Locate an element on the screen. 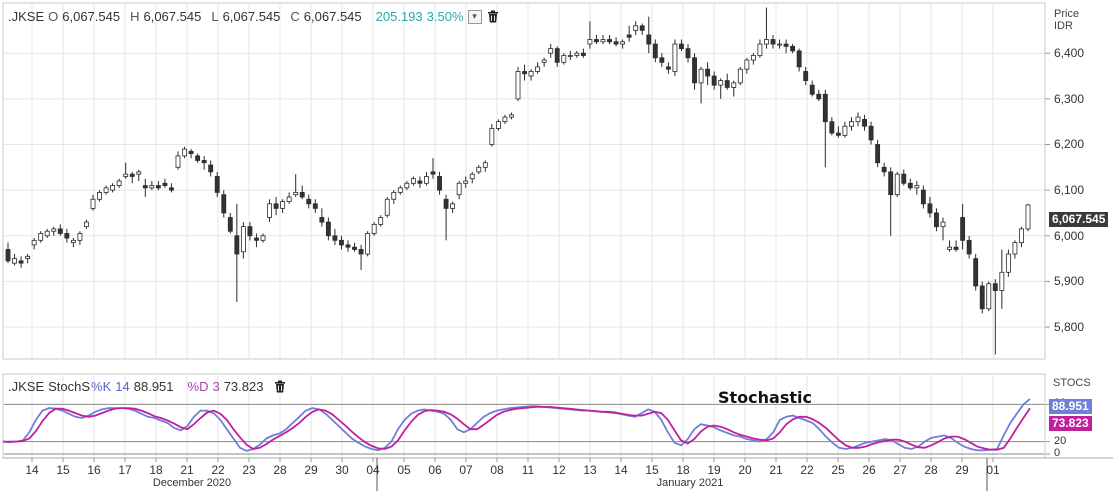 This screenshot has height=491, width=1115. x-day-label: 07 is located at coordinates (466, 470).